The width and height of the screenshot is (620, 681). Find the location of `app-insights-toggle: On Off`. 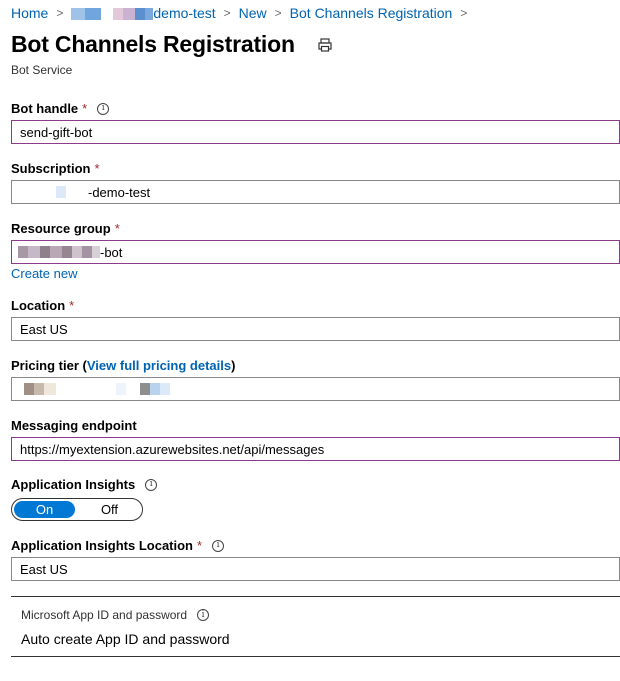

app-insights-toggle: On Off is located at coordinates (77, 509).